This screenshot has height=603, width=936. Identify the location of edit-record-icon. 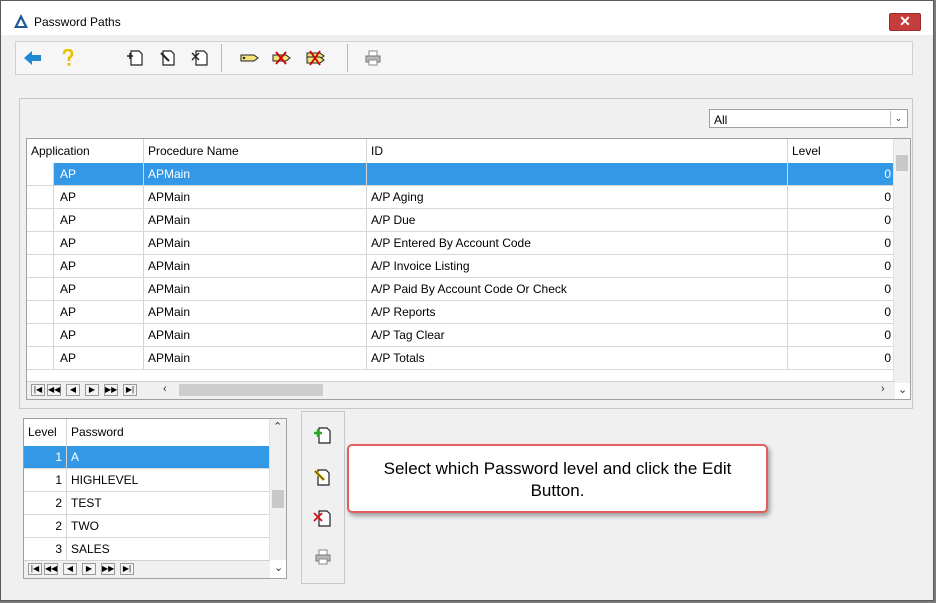
(167, 58).